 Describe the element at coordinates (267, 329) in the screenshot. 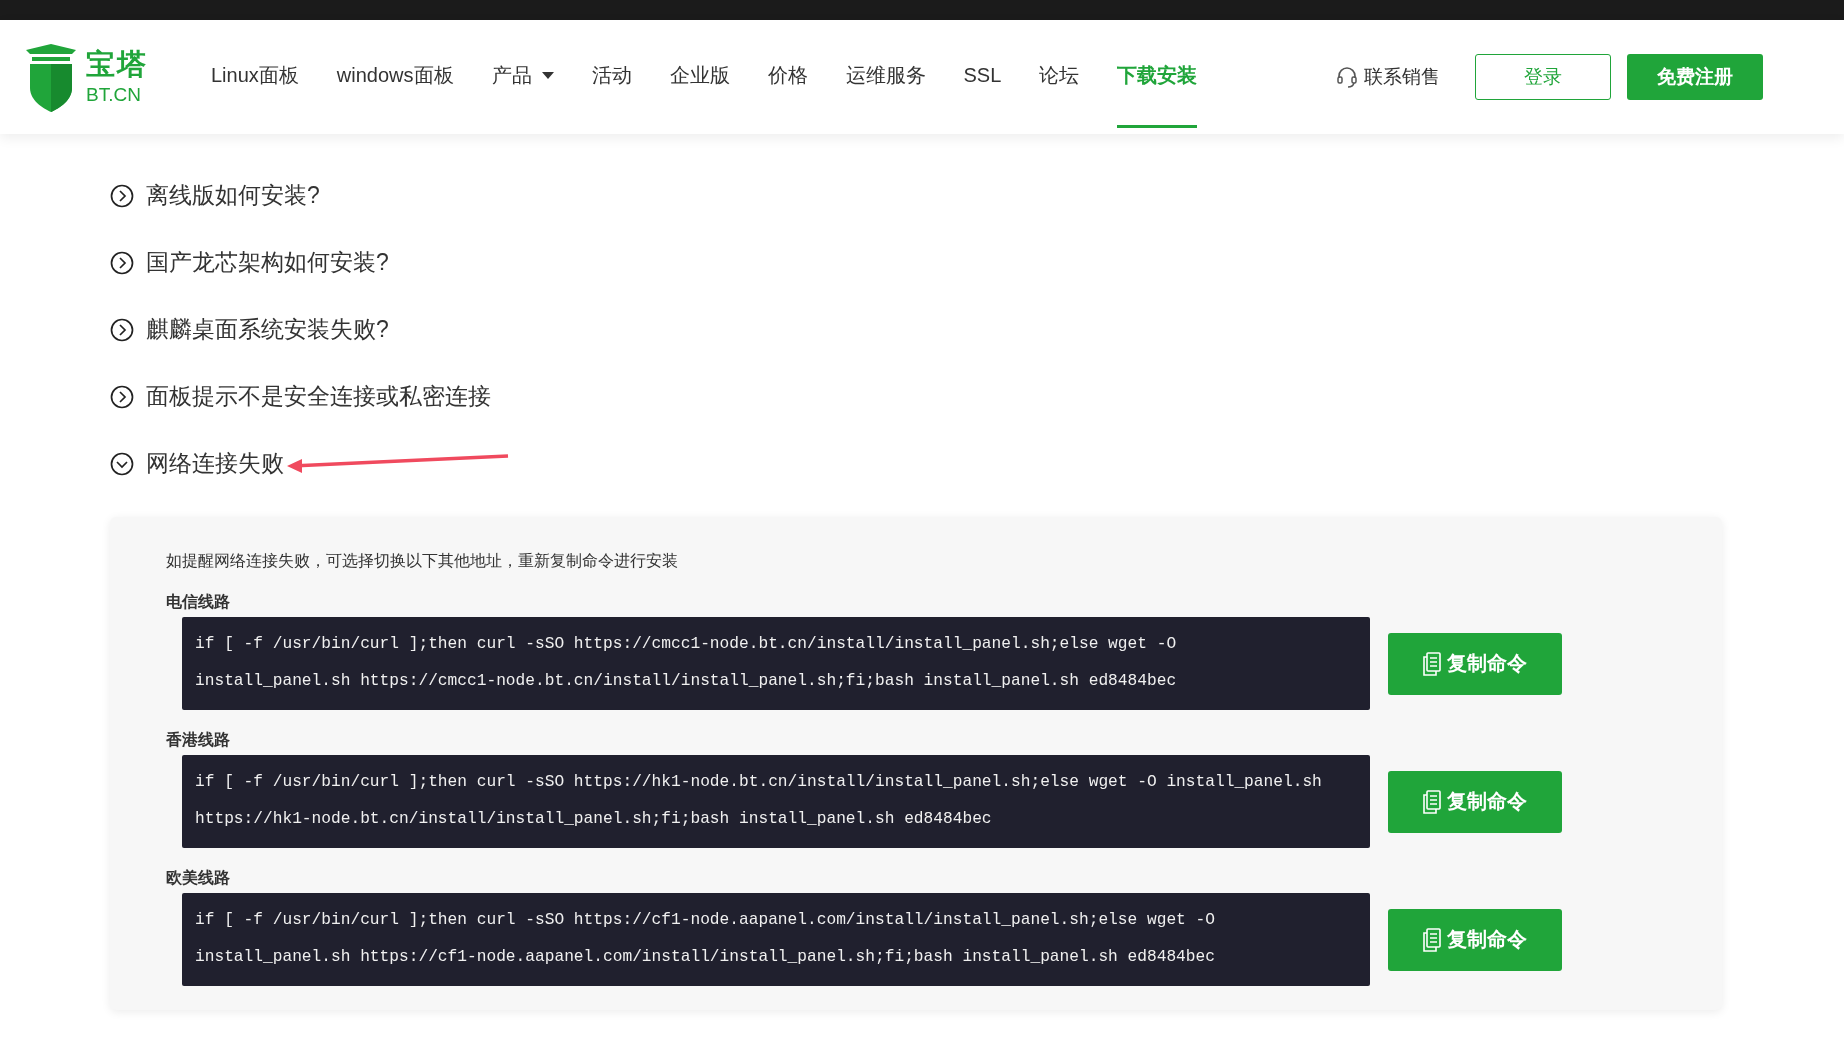

I see `faq-question: 麒麟桌面系统安装失败?` at that location.